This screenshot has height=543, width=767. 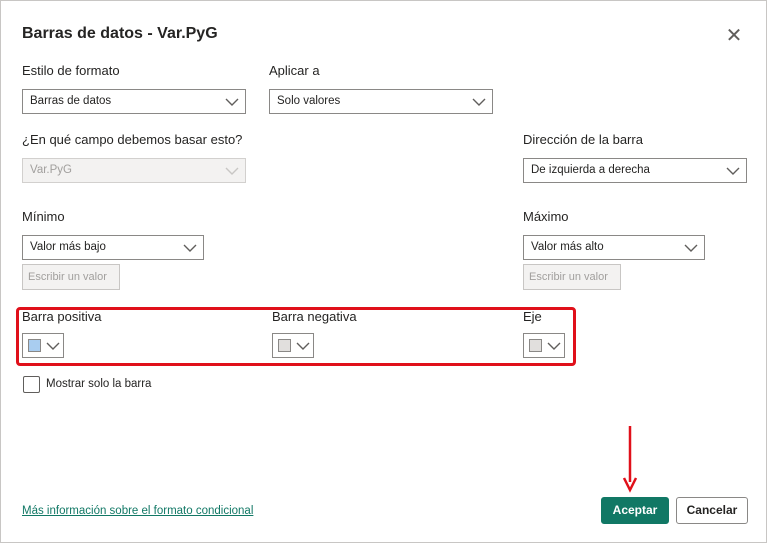 What do you see at coordinates (294, 70) in the screenshot?
I see `apply-to-label: Aplicar a` at bounding box center [294, 70].